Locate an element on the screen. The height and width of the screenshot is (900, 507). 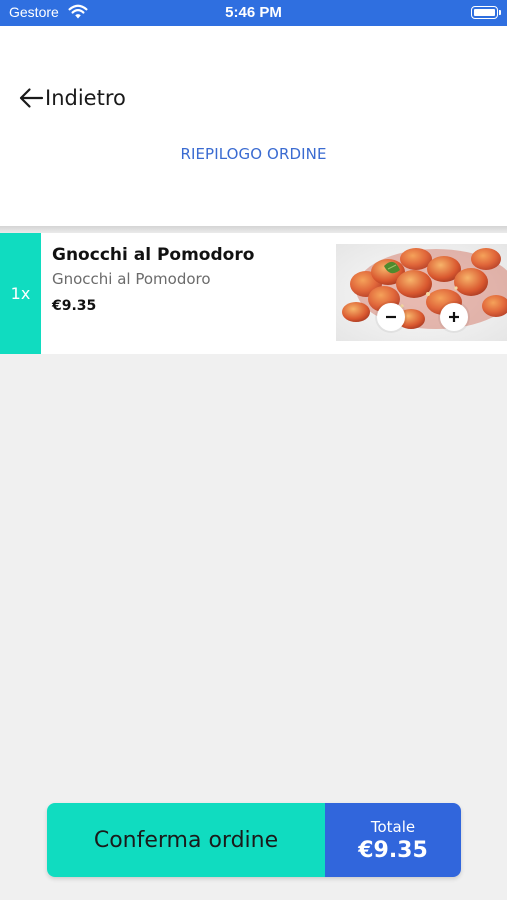
arrow-left-icon is located at coordinates (31, 98).